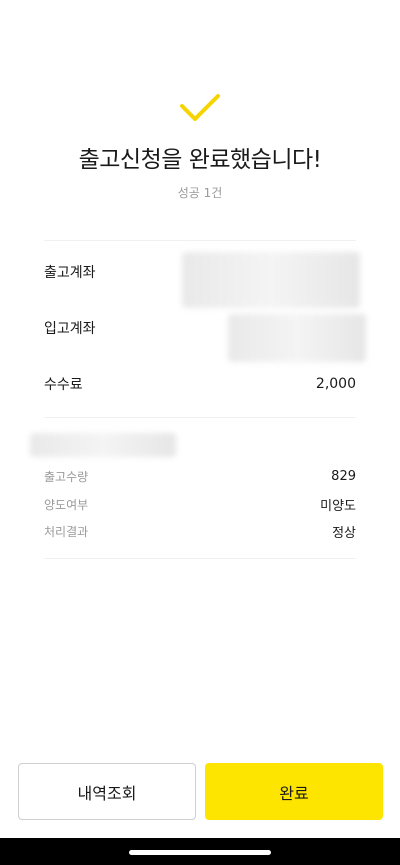 This screenshot has height=865, width=400. What do you see at coordinates (66, 477) in the screenshot?
I see `quantity-label: 출고수량` at bounding box center [66, 477].